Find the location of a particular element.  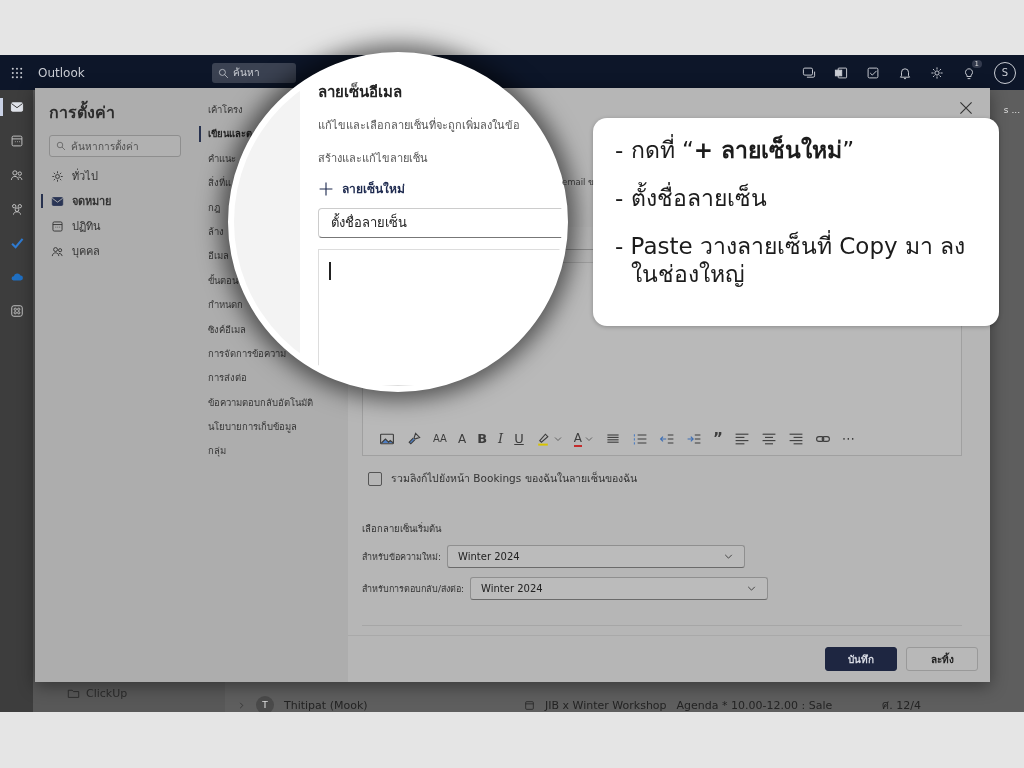

instruction-step: - ตั้งชื่อลายเซ็น is located at coordinates (802, 198).